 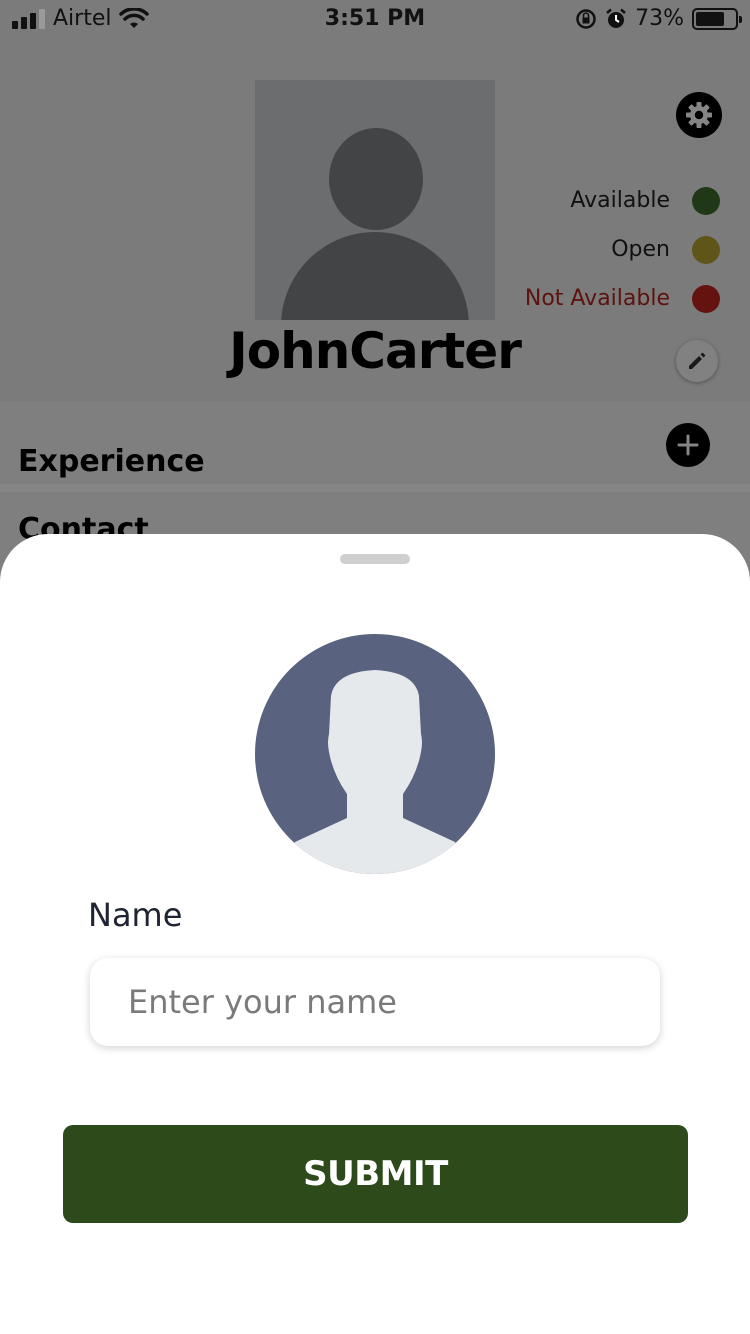 I want to click on rotation-lock-icon, so click(x=586, y=18).